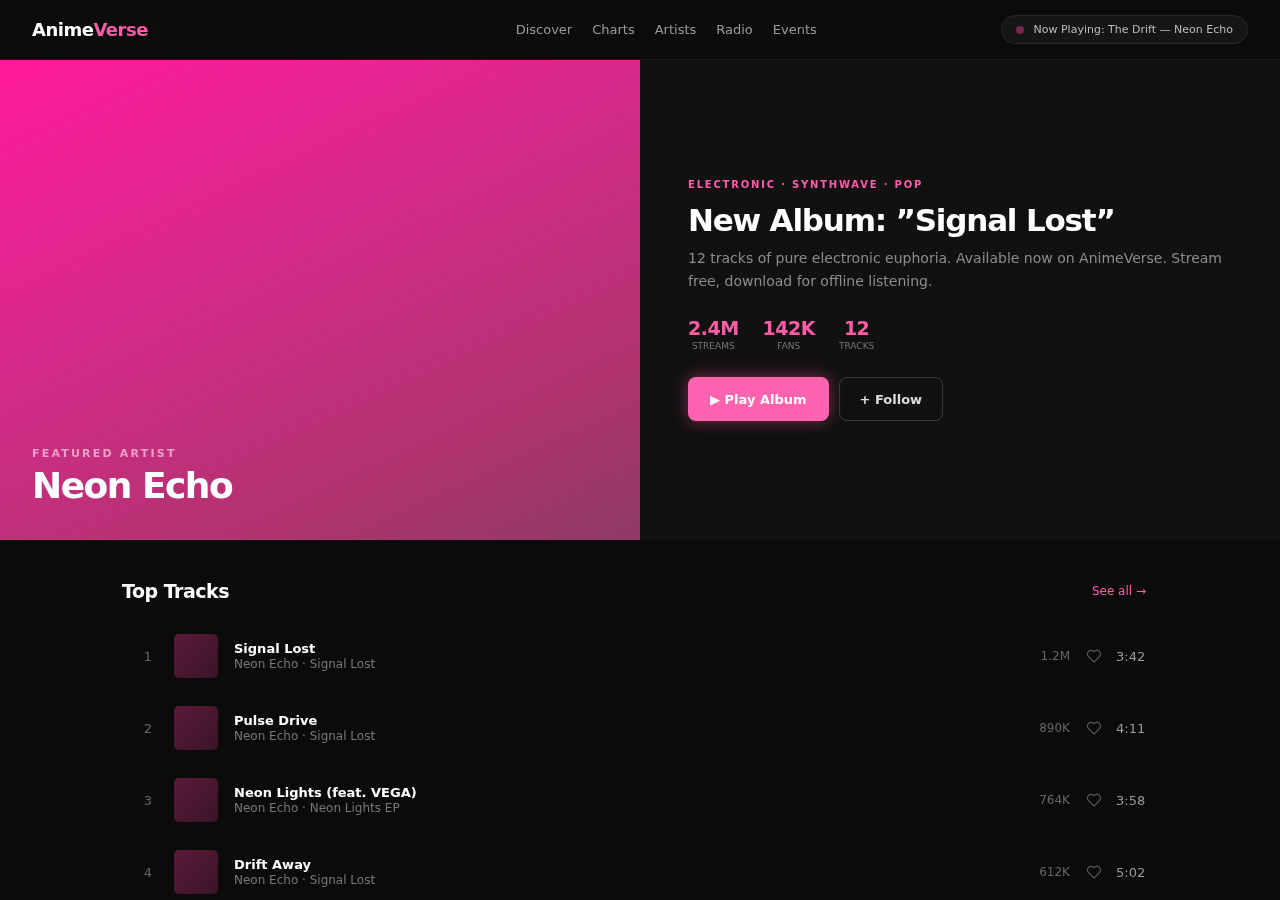 Image resolution: width=1280 pixels, height=900 pixels. I want to click on play-count: 612K, so click(1054, 872).